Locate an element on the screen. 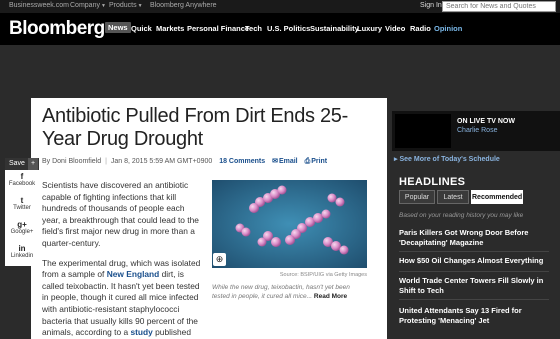 This screenshot has height=339, width=560. linkedin-icon: in is located at coordinates (22, 248).